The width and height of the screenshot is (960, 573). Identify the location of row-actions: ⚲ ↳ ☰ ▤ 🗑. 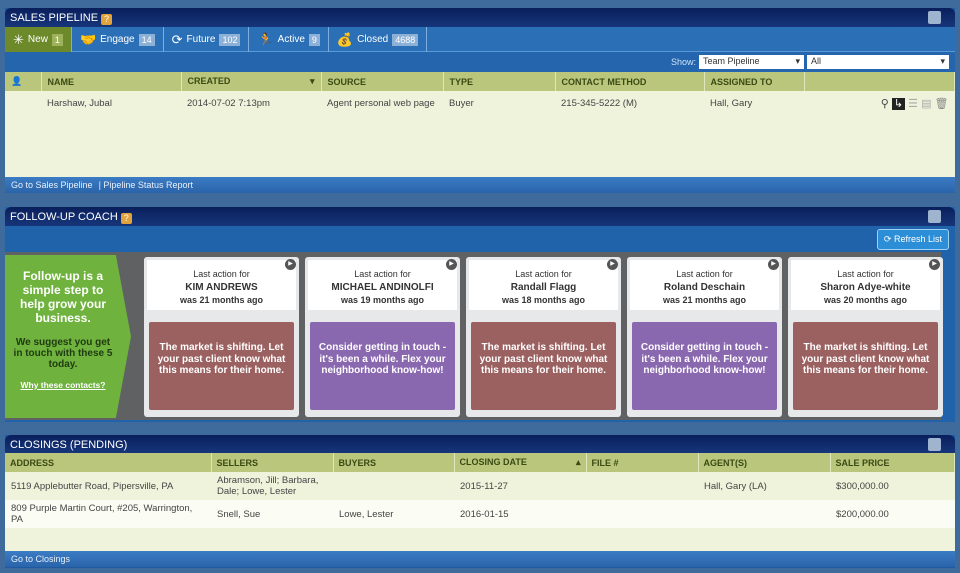
(879, 103).